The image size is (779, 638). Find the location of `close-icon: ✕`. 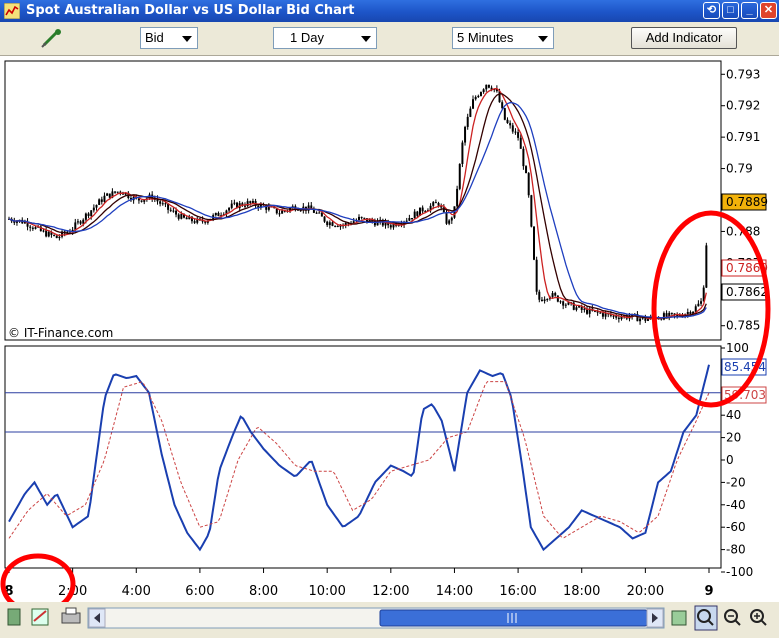

close-icon: ✕ is located at coordinates (768, 10).